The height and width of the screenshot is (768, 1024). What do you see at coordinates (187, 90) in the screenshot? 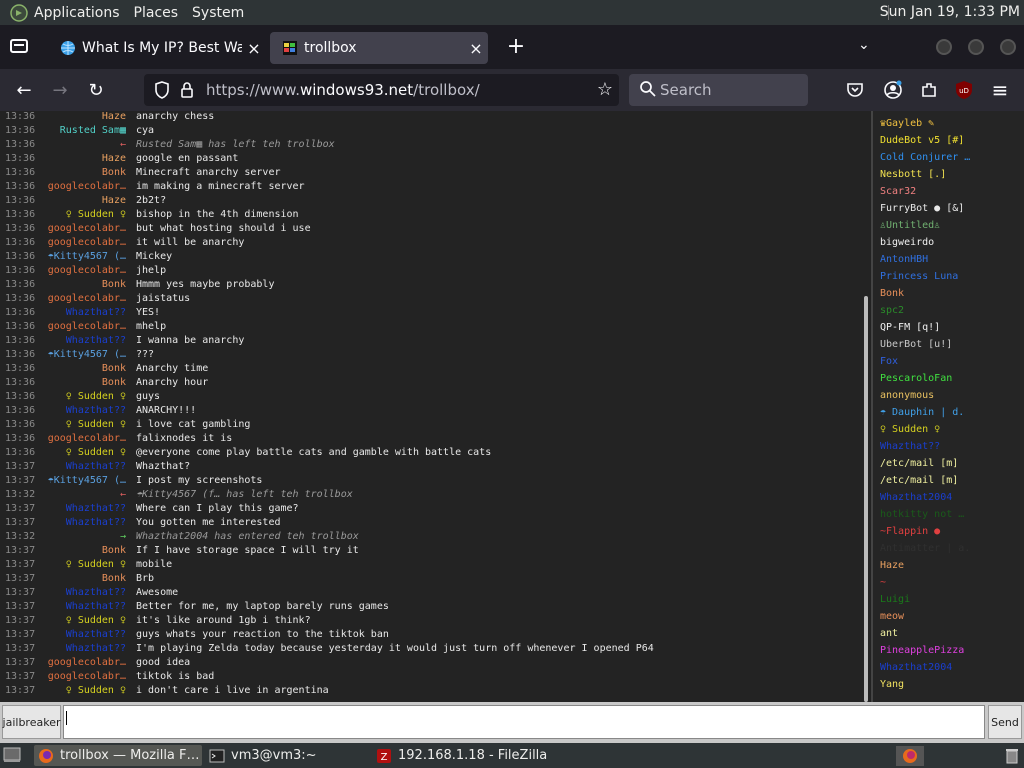
I see `lock-icon` at bounding box center [187, 90].